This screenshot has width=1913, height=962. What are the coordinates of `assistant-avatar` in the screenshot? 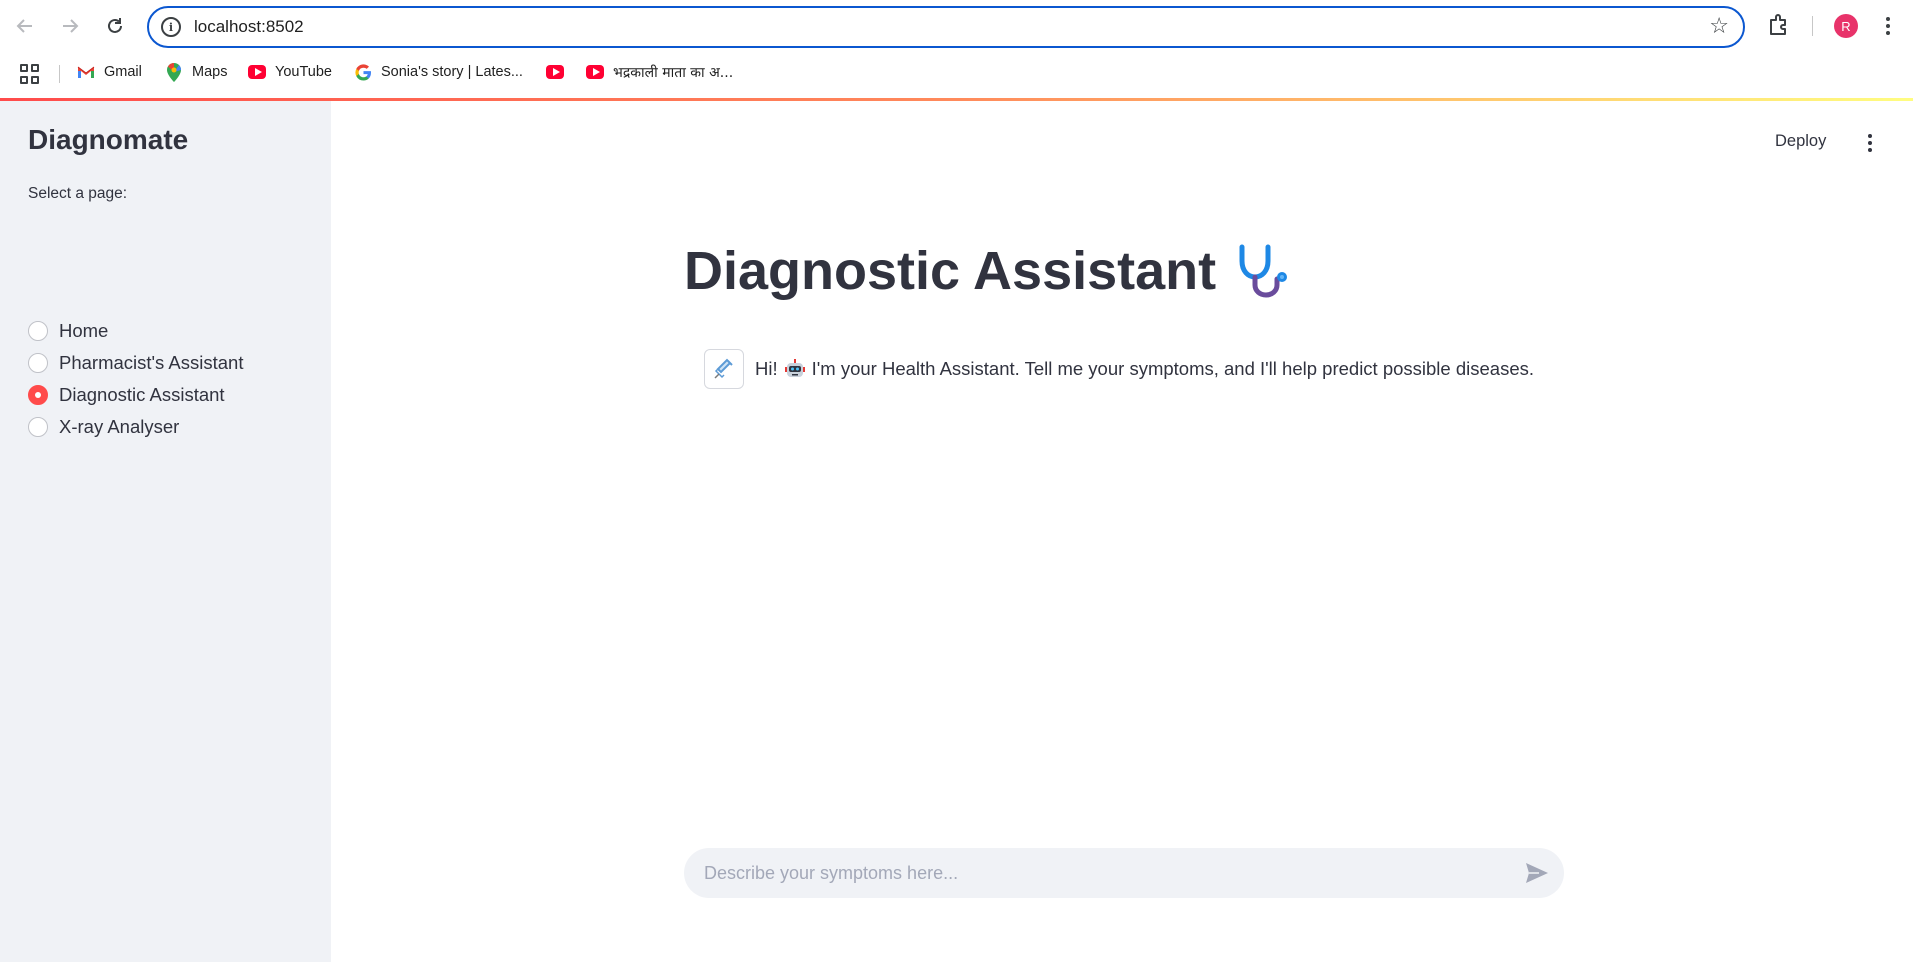 It's located at (724, 369).